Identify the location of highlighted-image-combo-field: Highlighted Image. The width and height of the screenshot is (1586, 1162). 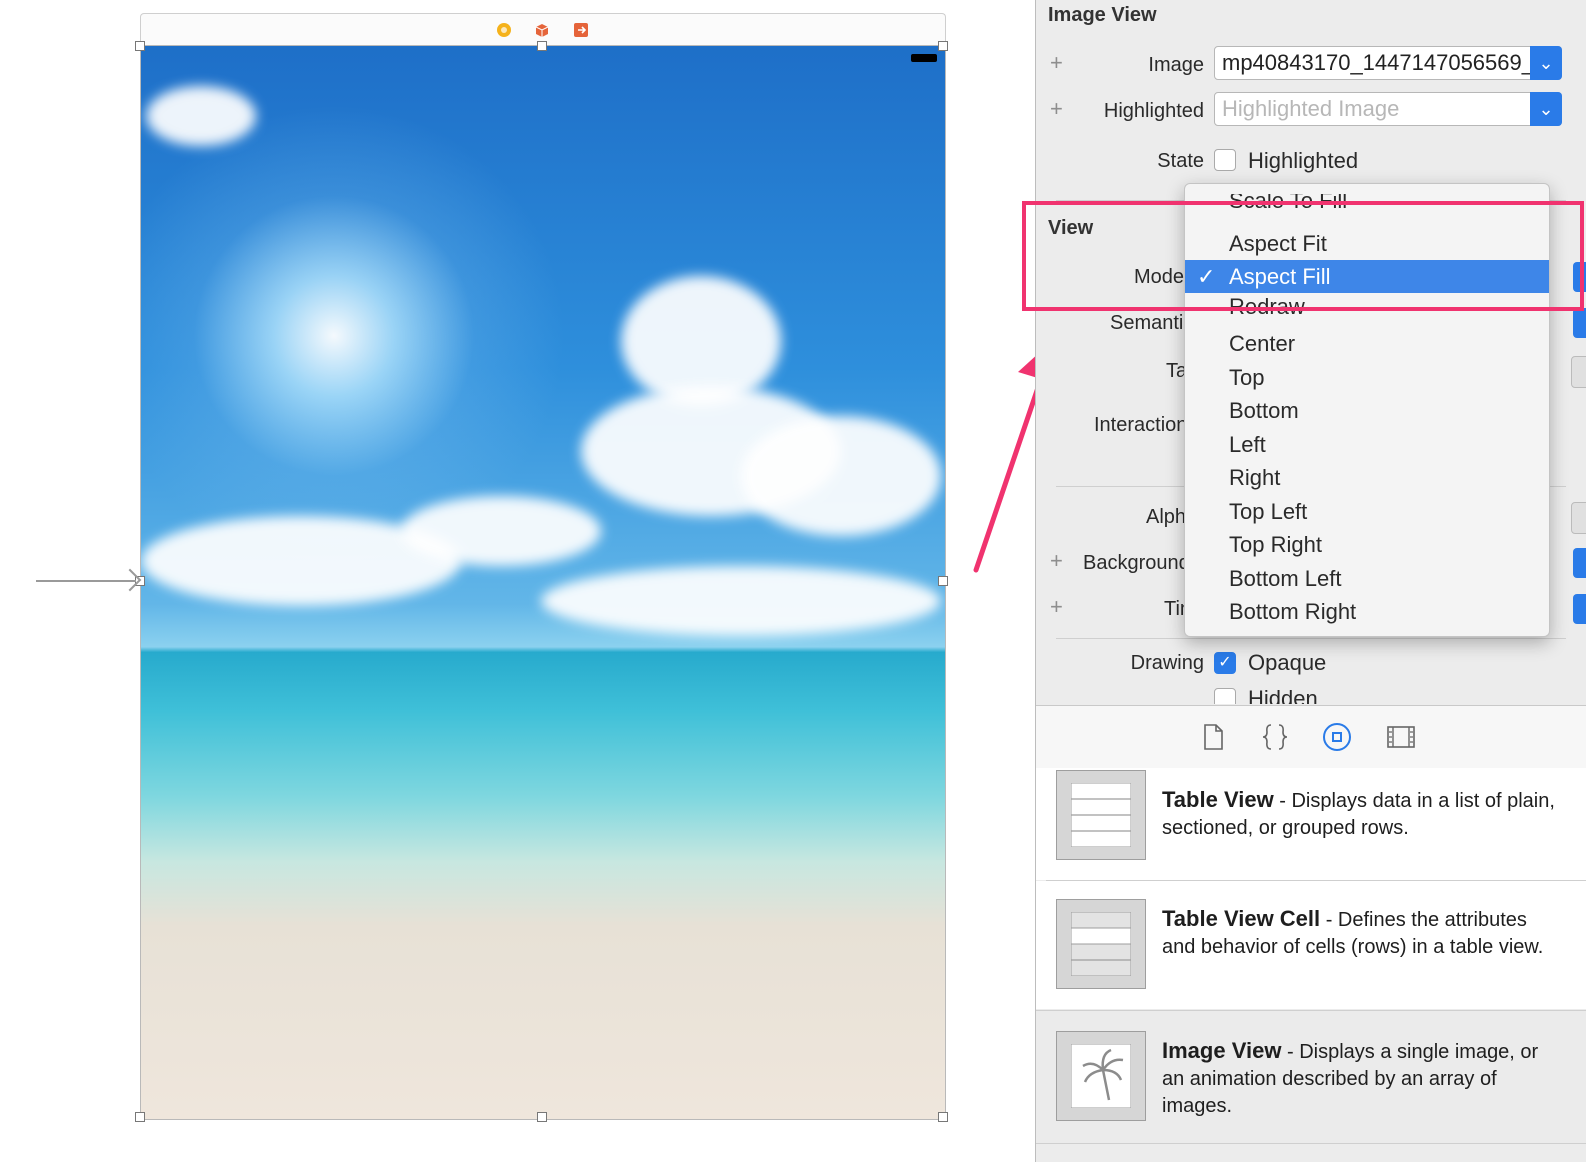
(1388, 109).